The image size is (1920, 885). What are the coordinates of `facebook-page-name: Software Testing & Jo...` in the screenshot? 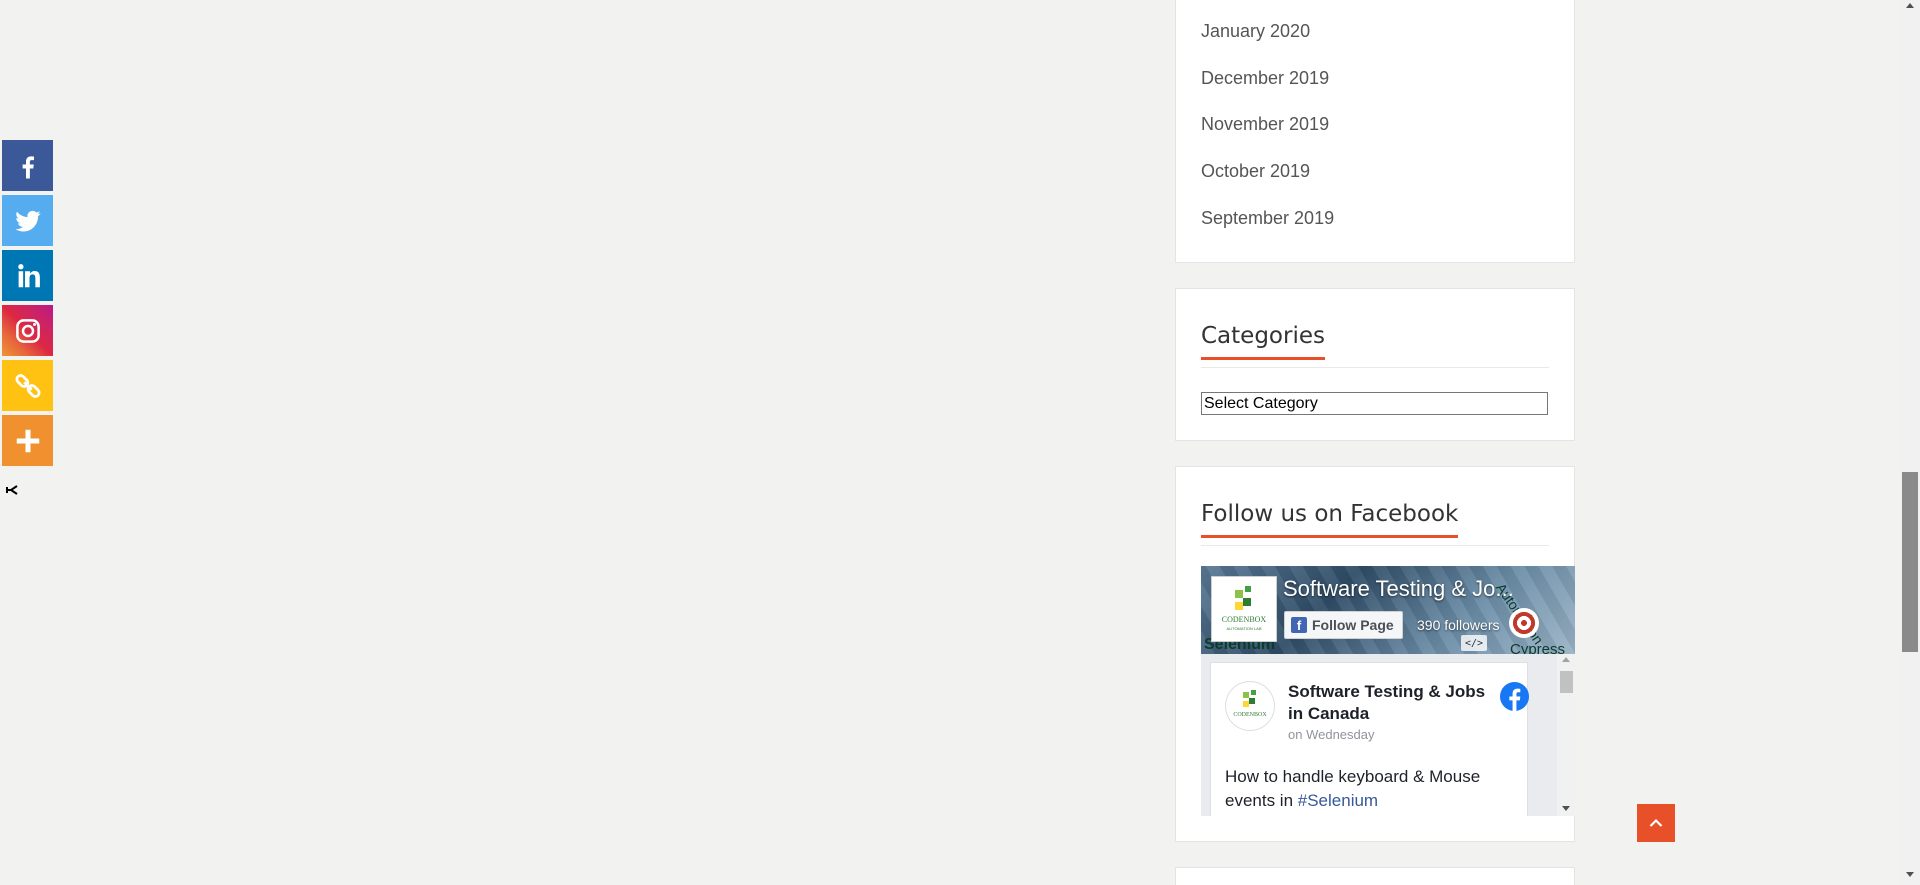 It's located at (1398, 589).